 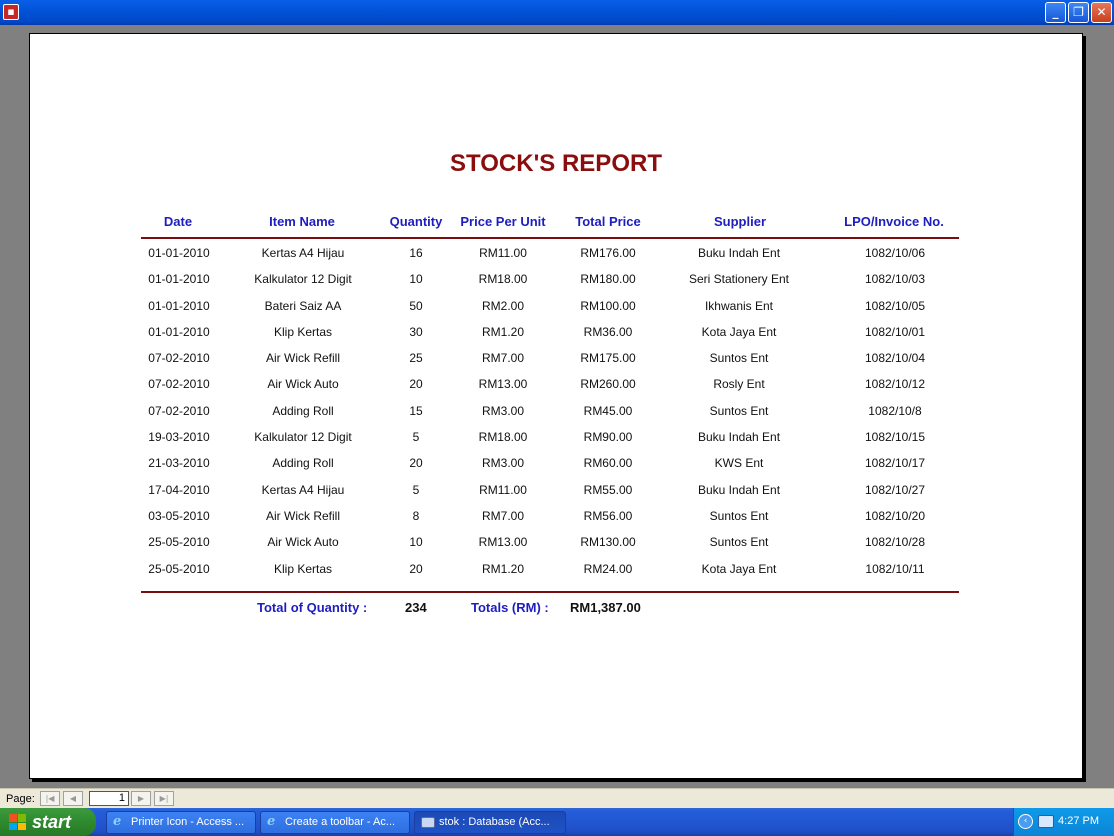 I want to click on cell-quantity: 30, so click(x=416, y=331).